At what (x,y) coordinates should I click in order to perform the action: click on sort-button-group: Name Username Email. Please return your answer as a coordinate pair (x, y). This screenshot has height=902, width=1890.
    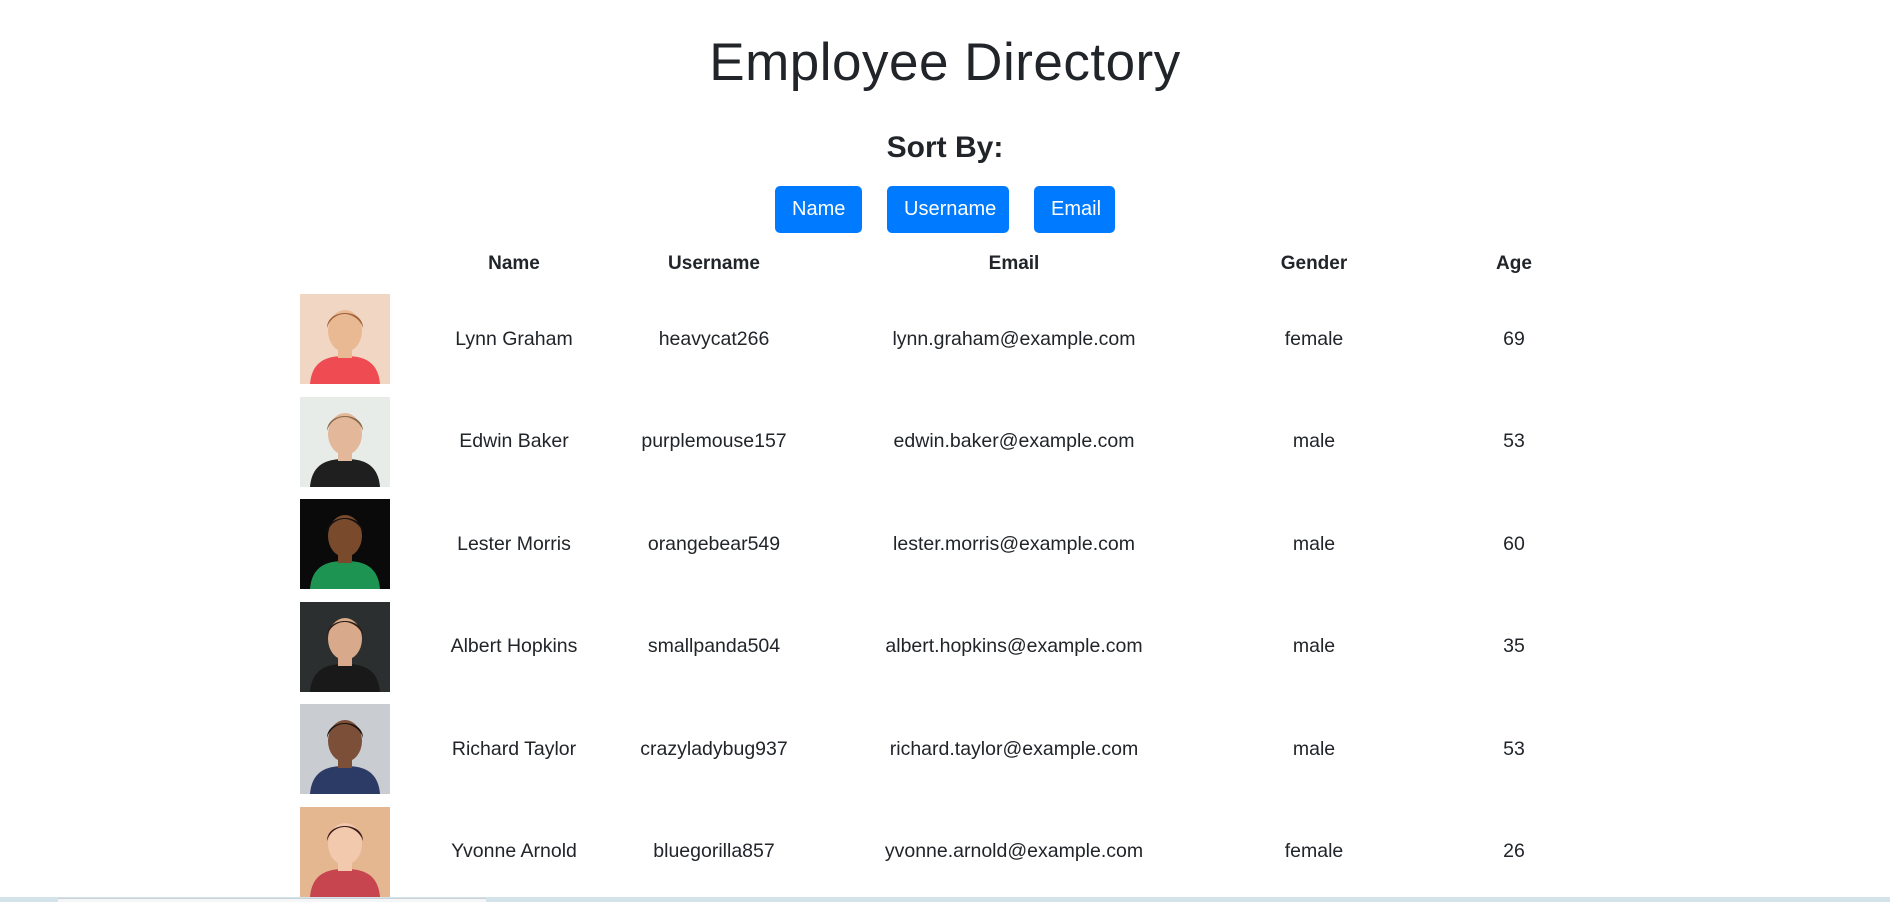
    Looking at the image, I should click on (945, 209).